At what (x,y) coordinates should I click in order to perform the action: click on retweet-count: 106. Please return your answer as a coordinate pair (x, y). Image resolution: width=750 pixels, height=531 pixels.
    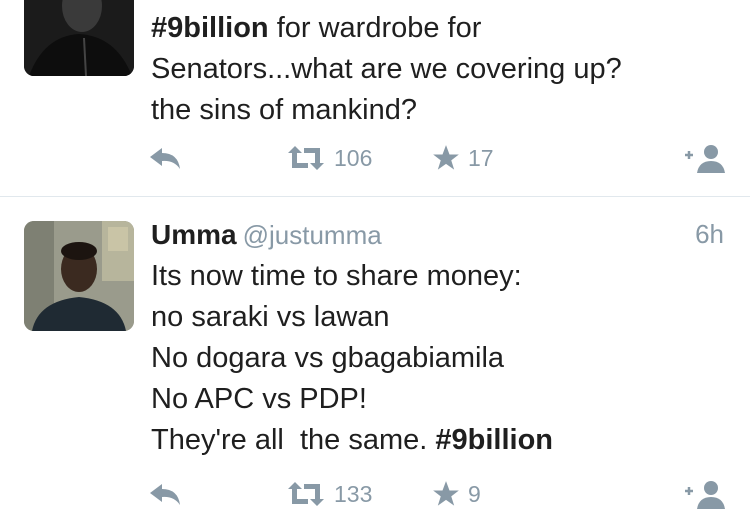
    Looking at the image, I should click on (353, 157).